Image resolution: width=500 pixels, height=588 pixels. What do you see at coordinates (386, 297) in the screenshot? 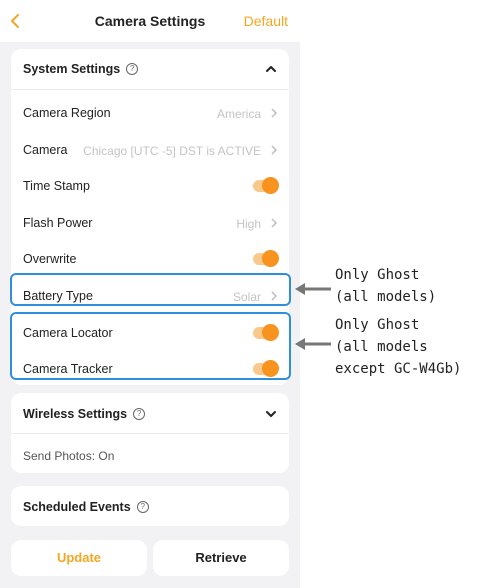
I see `note-line: (all models)` at bounding box center [386, 297].